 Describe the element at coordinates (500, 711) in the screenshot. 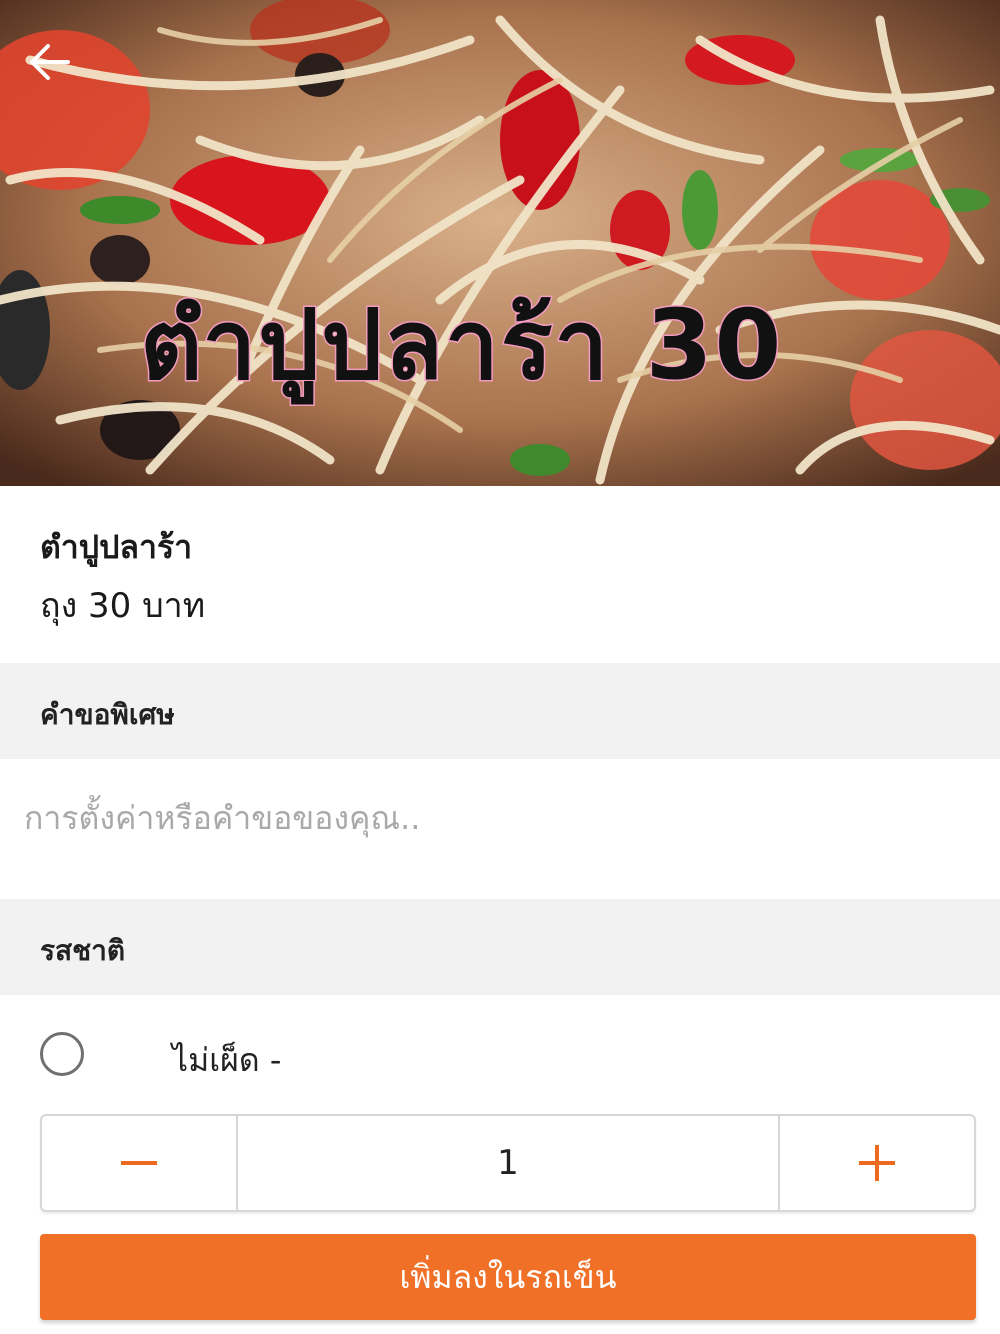

I see `special-request-header: คำขอพิเศษ` at that location.